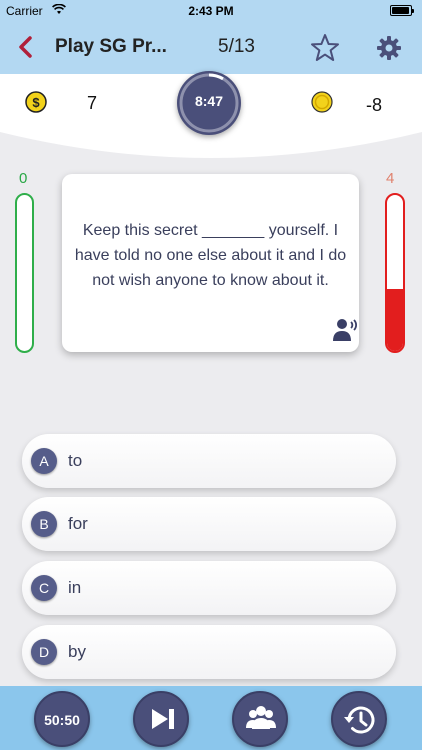 The image size is (422, 750). I want to click on answer-option-a: A to, so click(209, 461).